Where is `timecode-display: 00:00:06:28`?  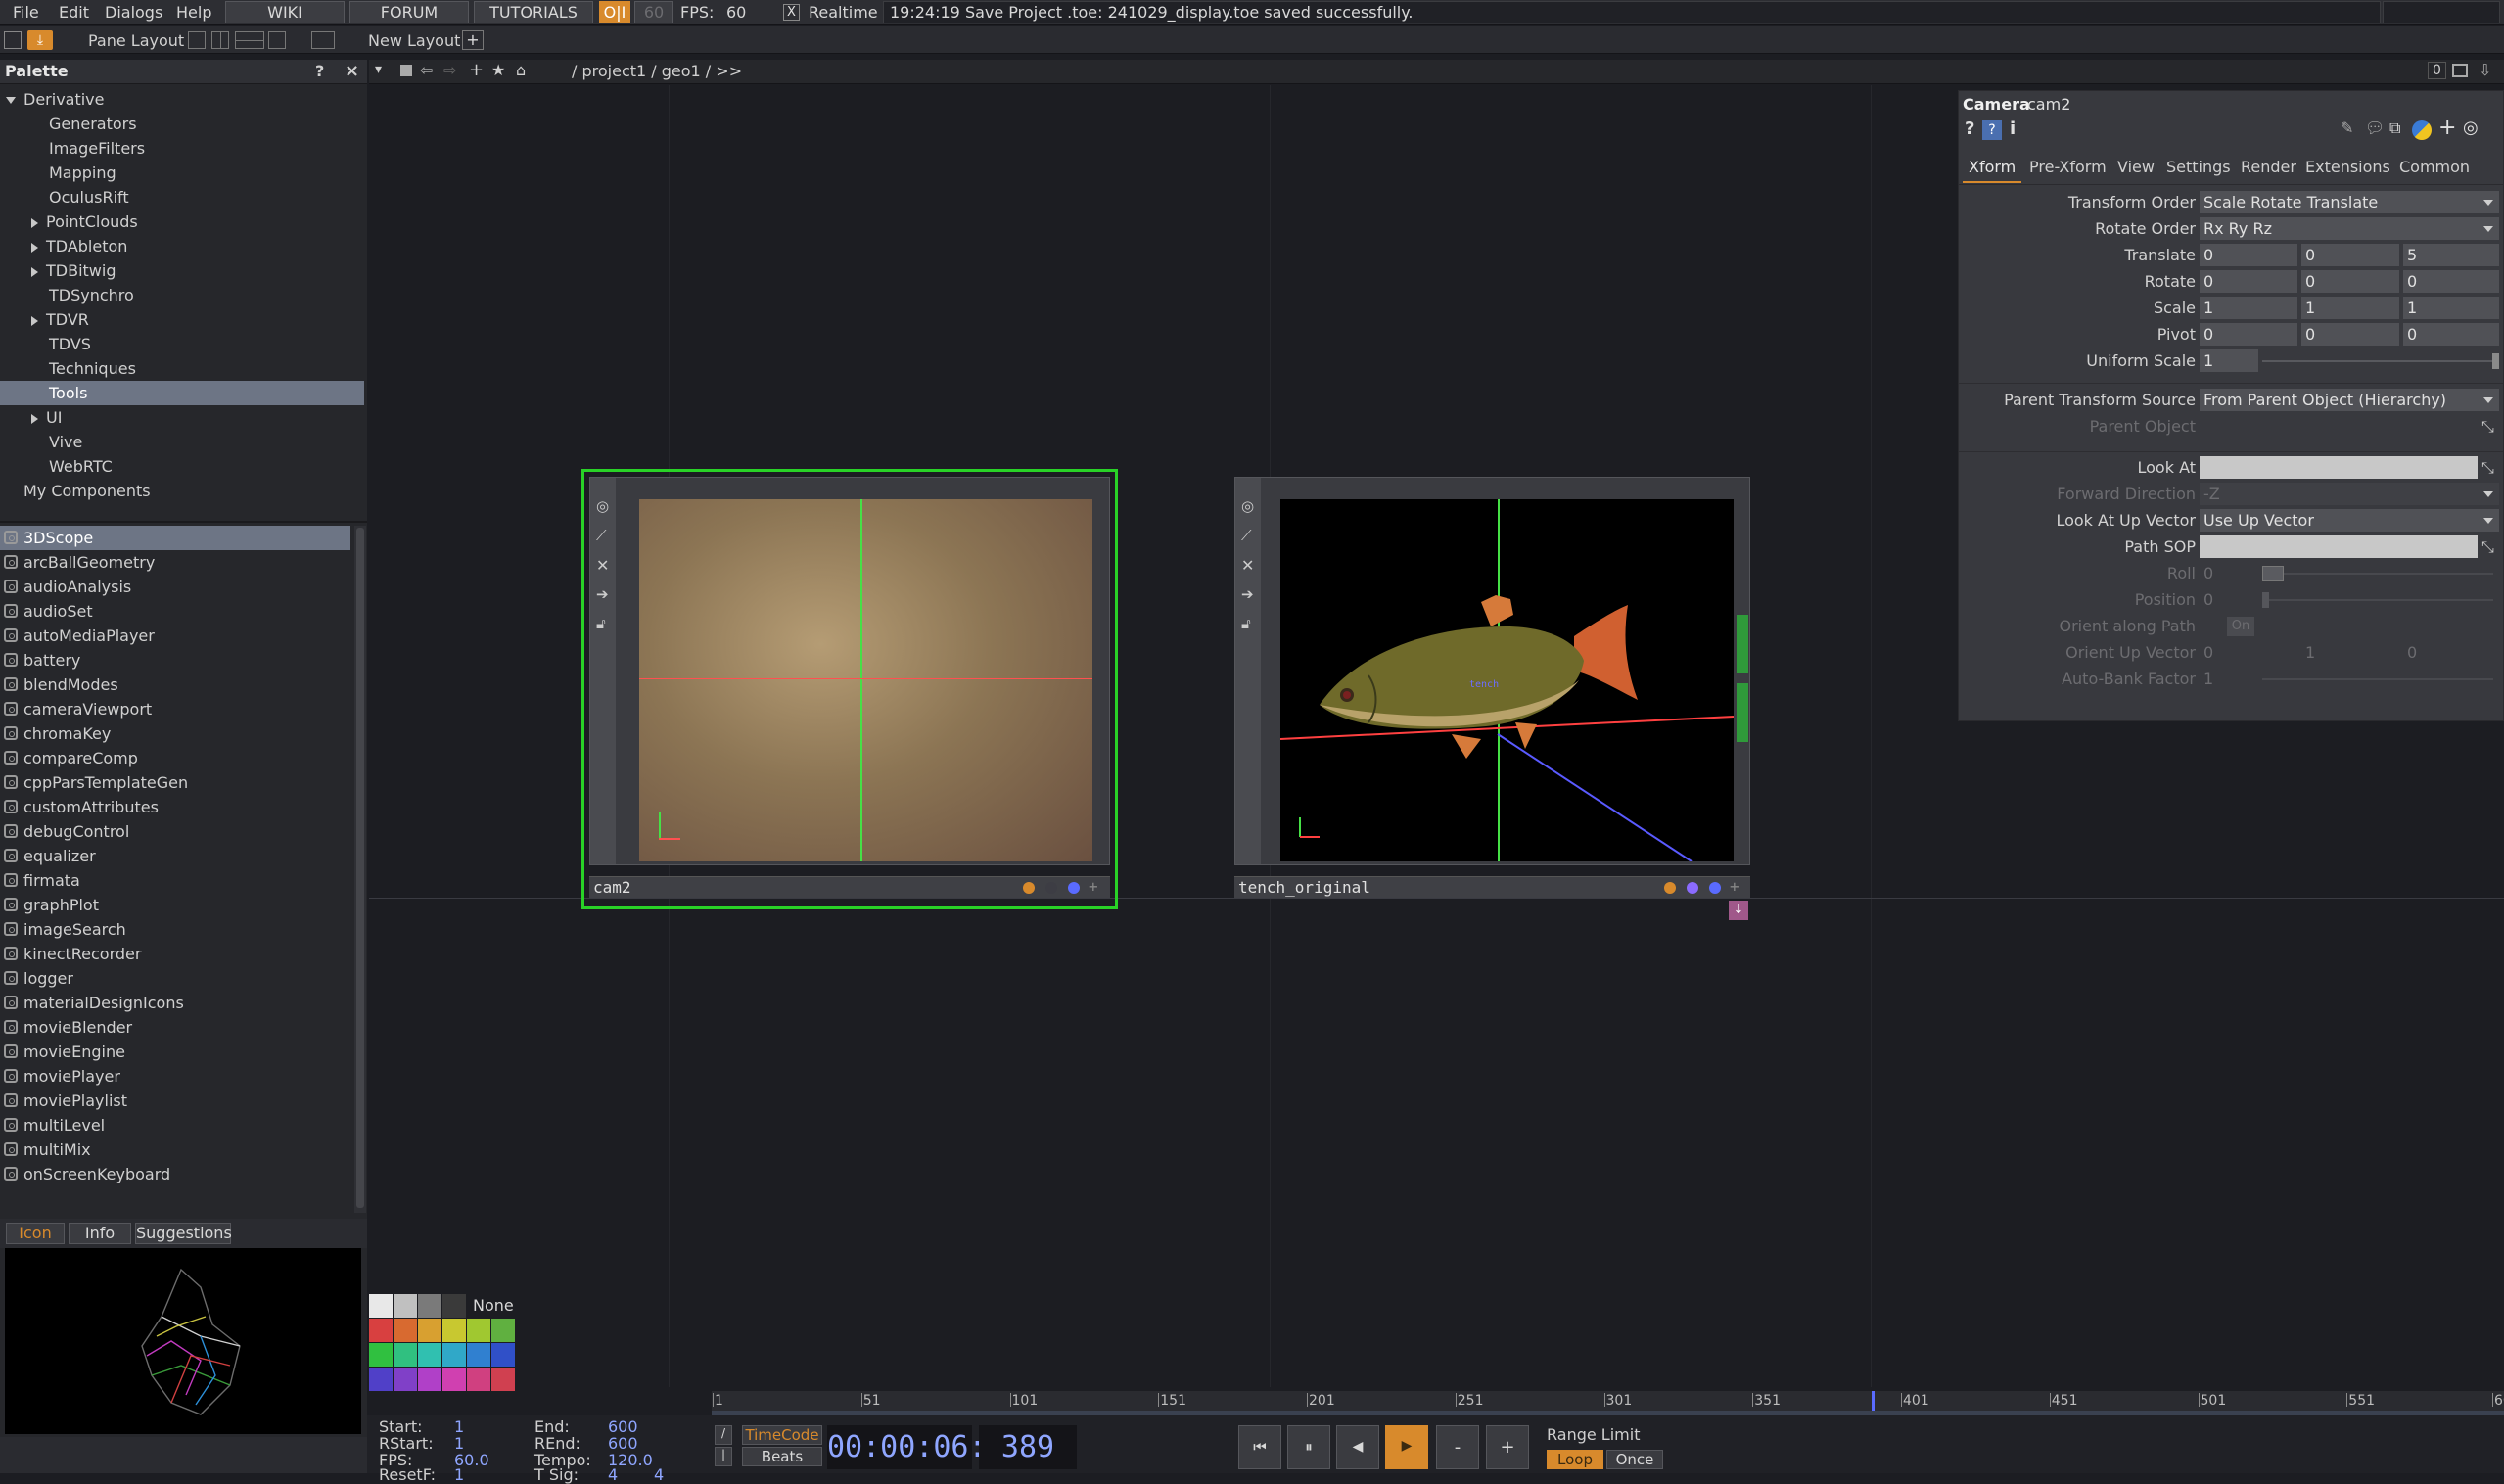
timecode-display: 00:00:06:28 is located at coordinates (925, 1447).